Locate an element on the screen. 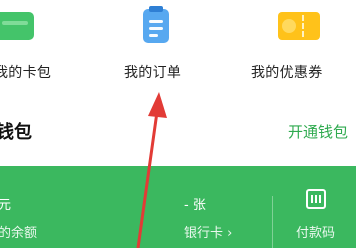 The width and height of the screenshot is (356, 248). red-arrow-icon is located at coordinates (151, 170).